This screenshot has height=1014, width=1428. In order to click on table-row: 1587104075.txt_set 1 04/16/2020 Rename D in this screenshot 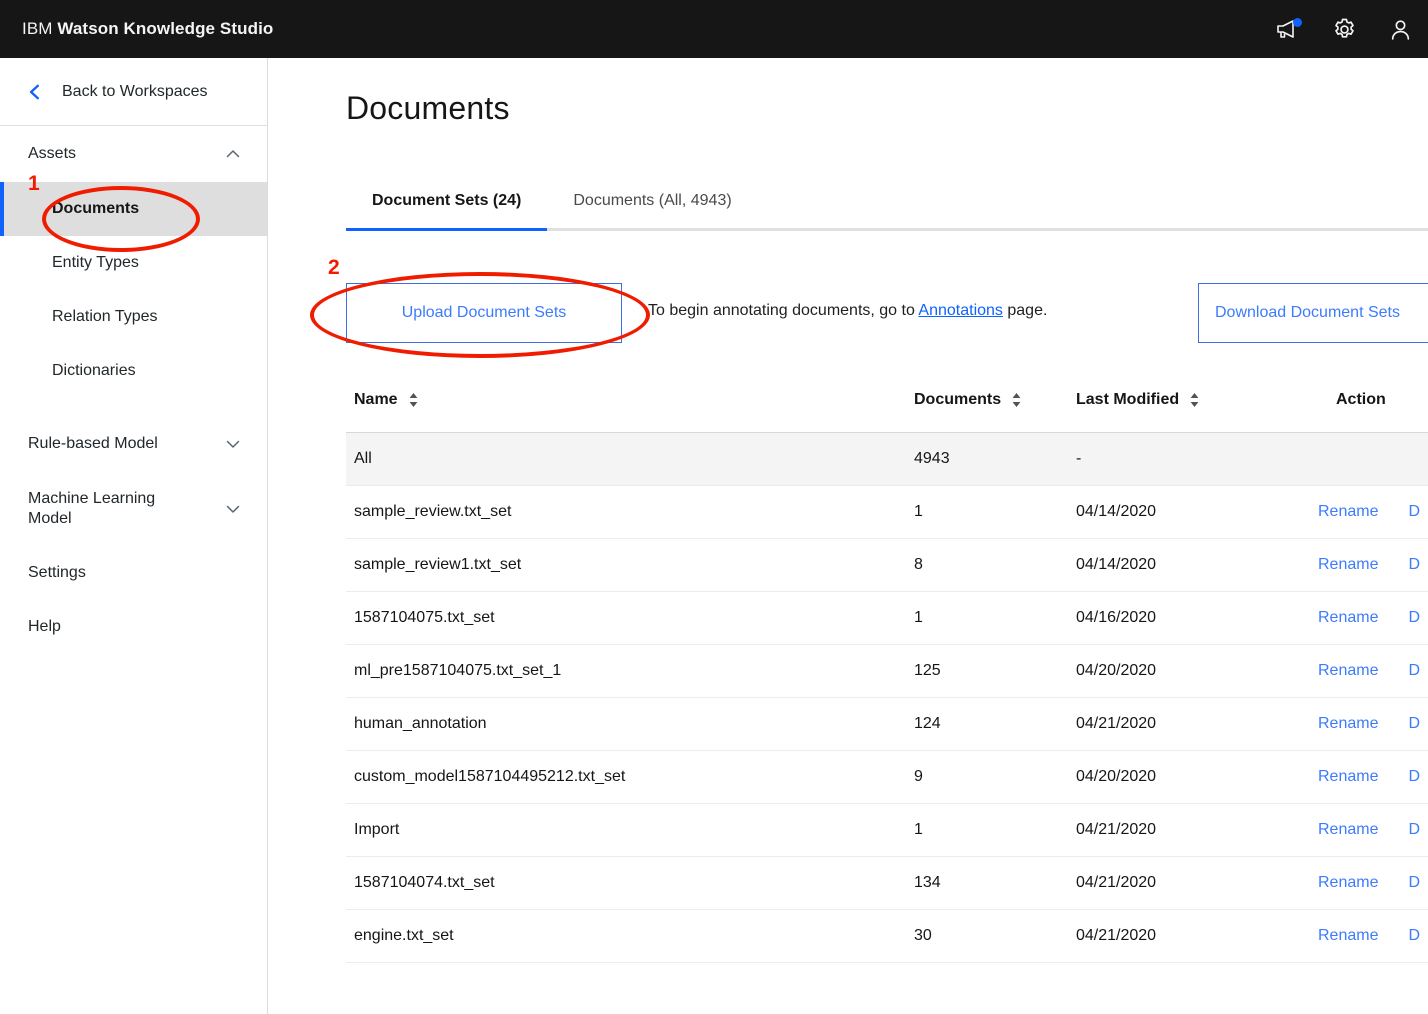, I will do `click(887, 618)`.